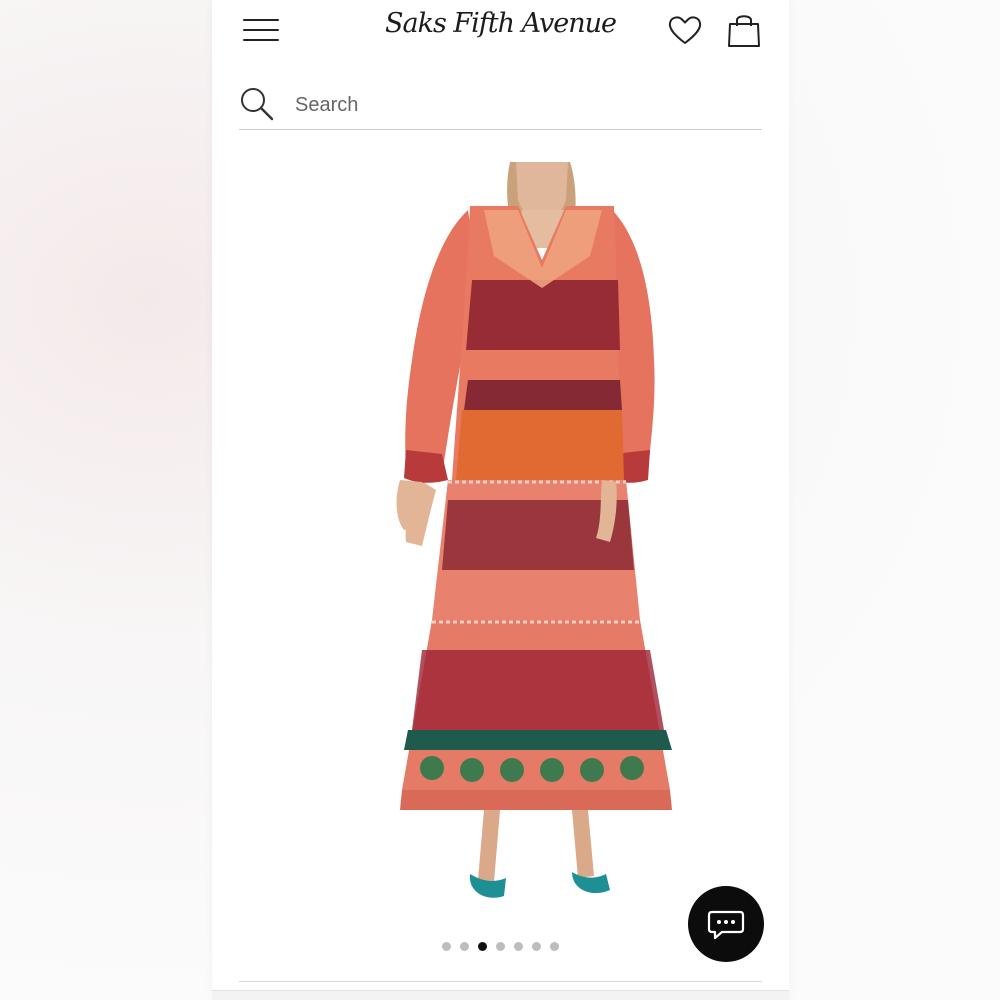  What do you see at coordinates (261, 30) in the screenshot?
I see `hamburger-menu-icon` at bounding box center [261, 30].